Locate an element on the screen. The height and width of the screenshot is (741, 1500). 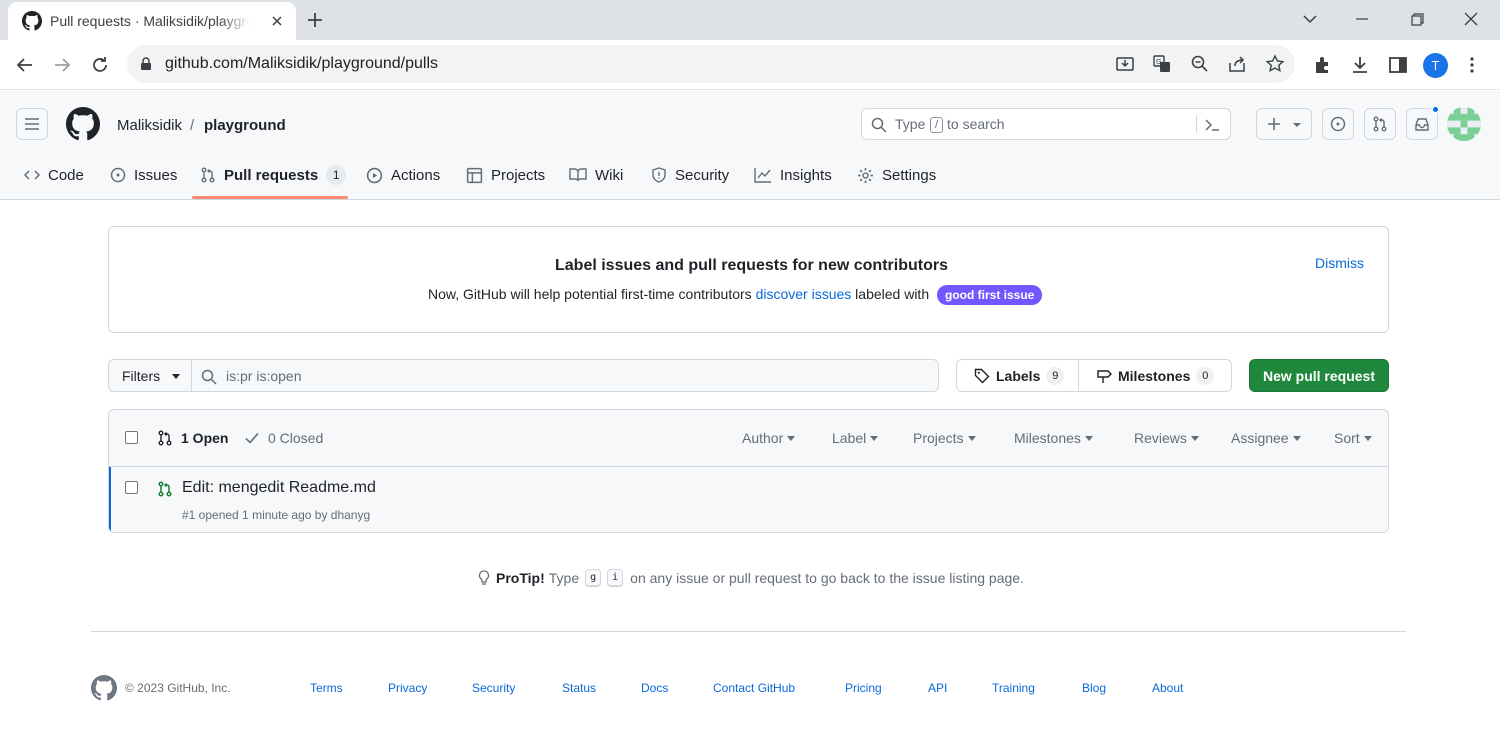
pr-title-link: Edit: mengedit Readme.md is located at coordinates (279, 488).